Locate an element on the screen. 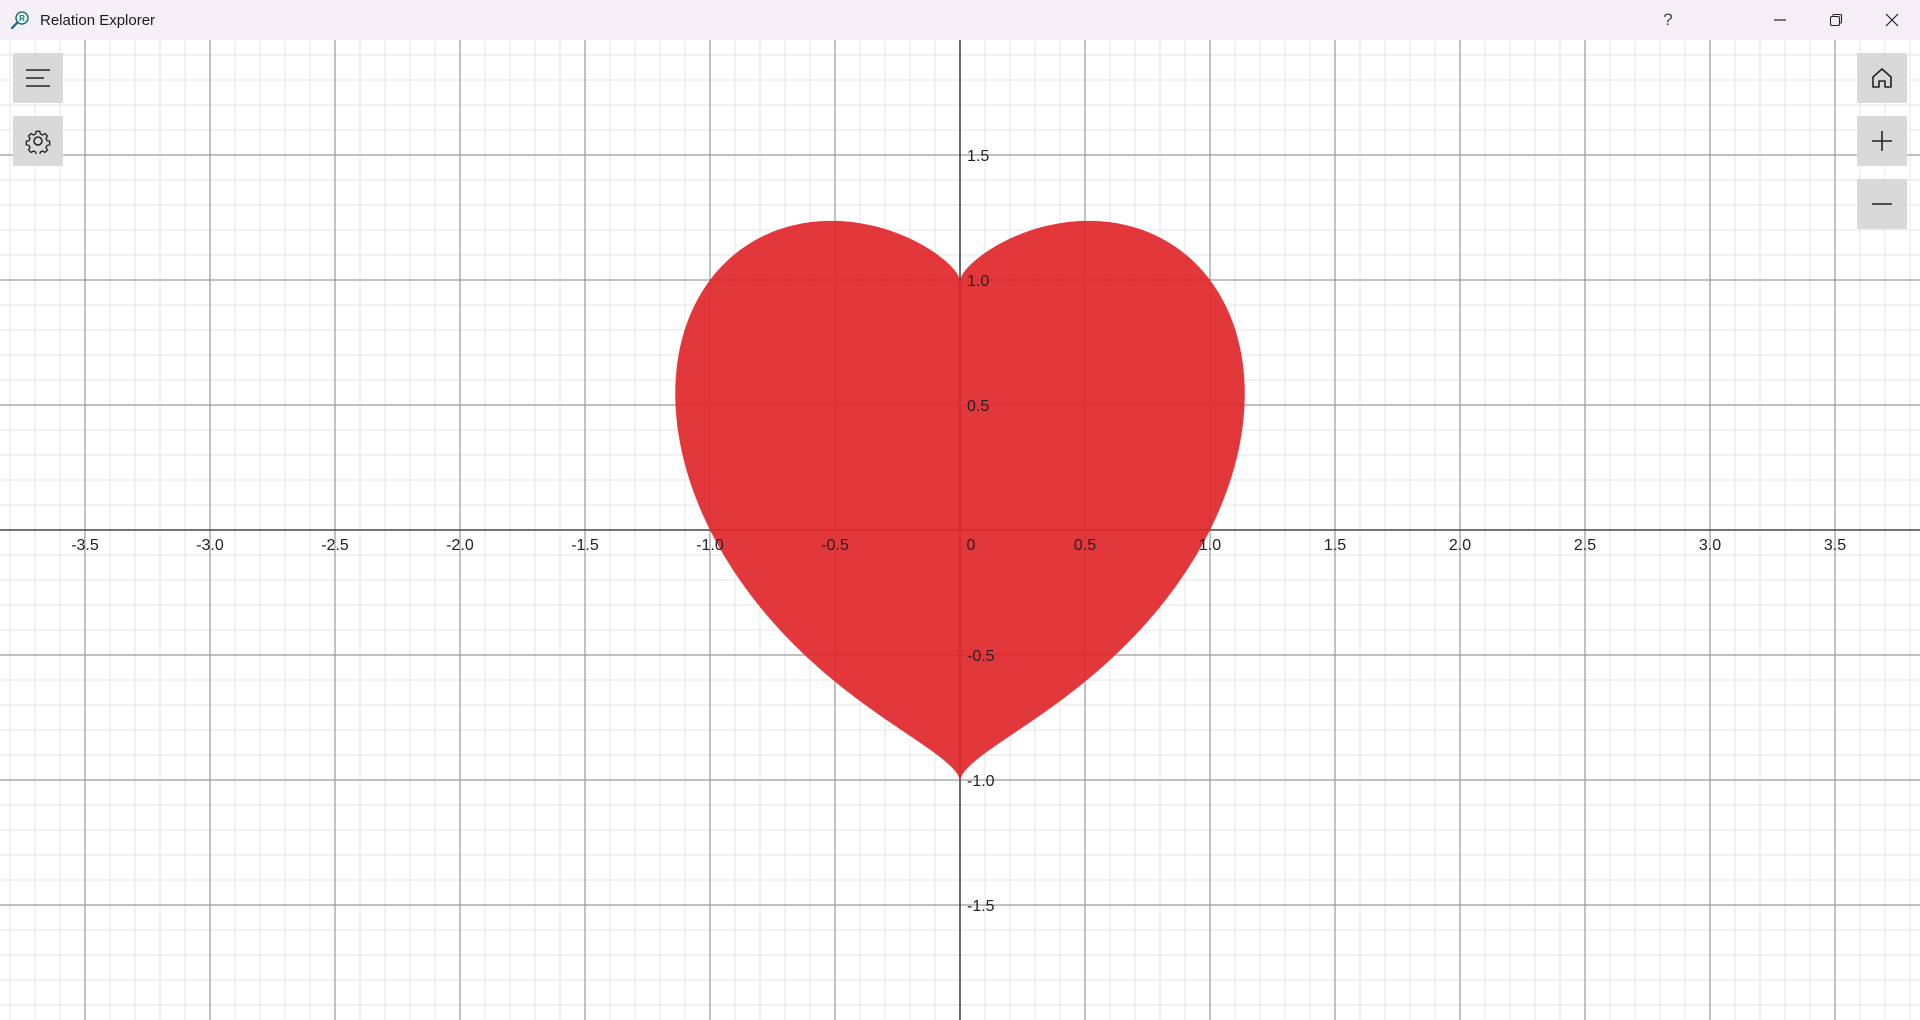  x-tick-label: -2.5 is located at coordinates (335, 545).